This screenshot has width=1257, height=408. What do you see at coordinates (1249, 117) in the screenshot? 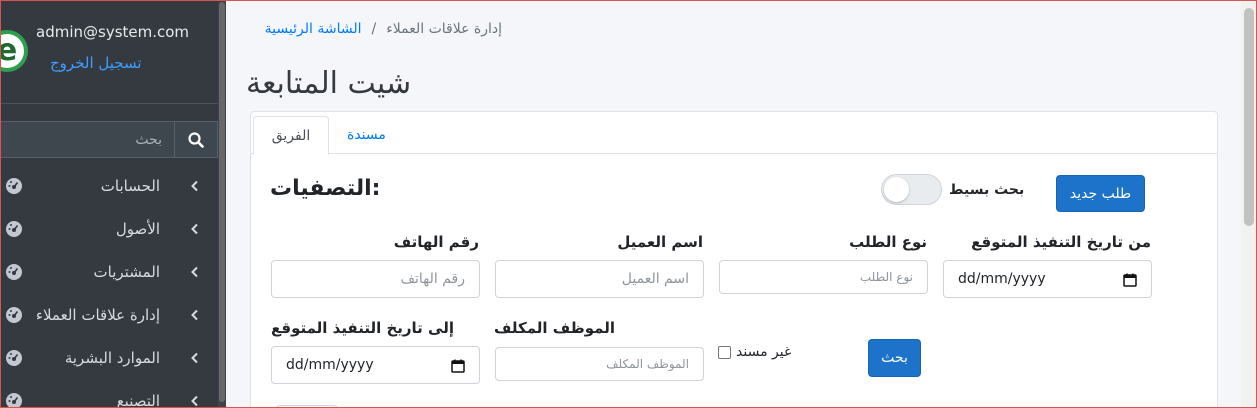
I see `main-scroll-thumb` at bounding box center [1249, 117].